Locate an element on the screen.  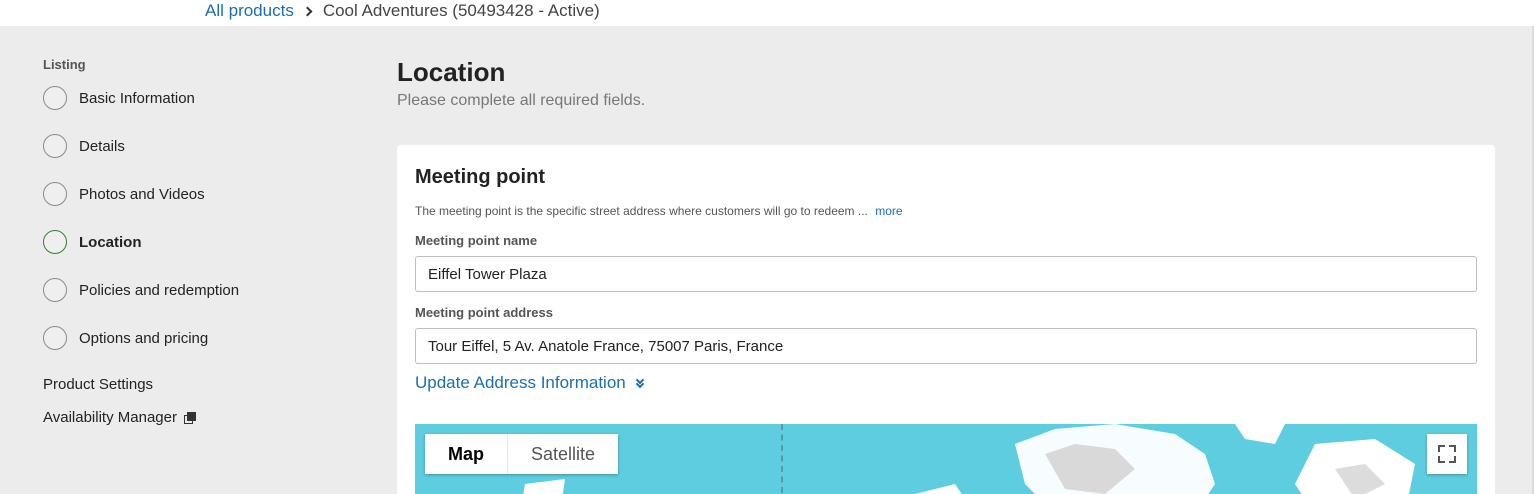
sidebar-item-photos-and-videos: Photos and Videos is located at coordinates (124, 194).